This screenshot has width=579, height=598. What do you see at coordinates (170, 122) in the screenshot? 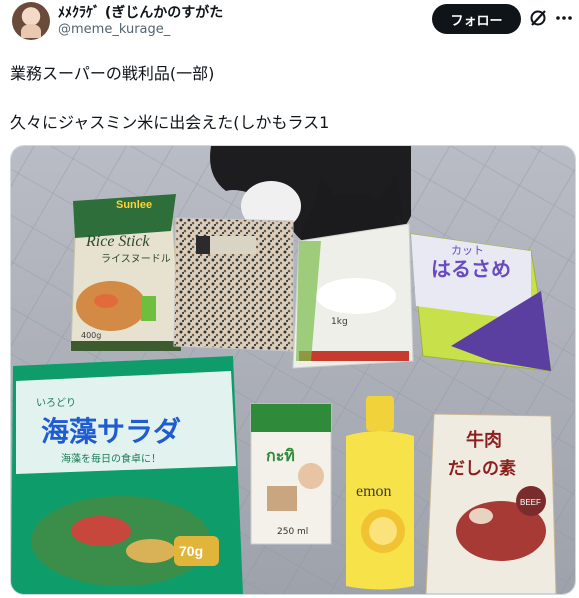
I see `post-text-line-2: 久々にジャスミン米に出会えた(しかもラス1` at bounding box center [170, 122].